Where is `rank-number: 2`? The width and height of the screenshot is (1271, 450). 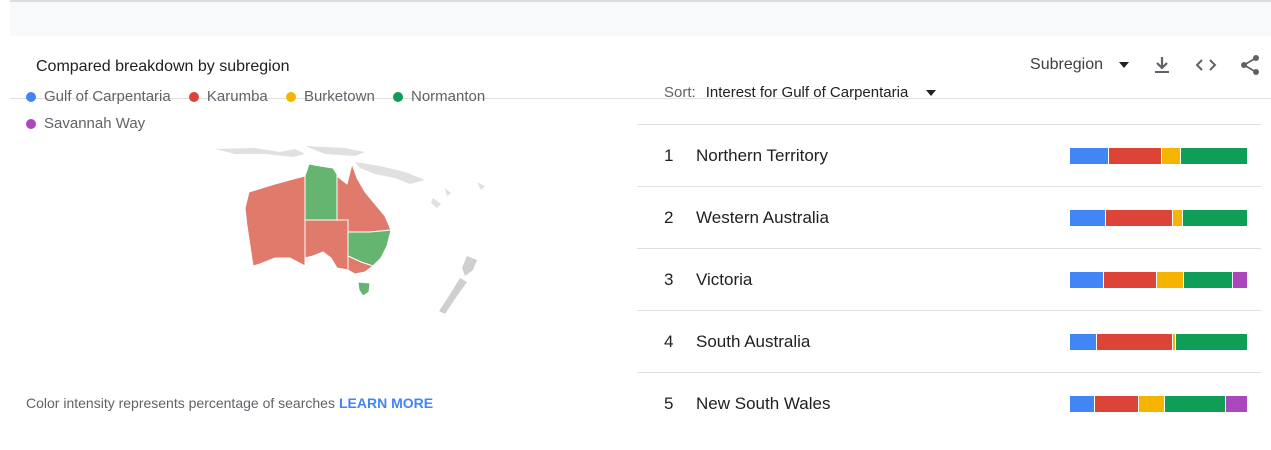 rank-number: 2 is located at coordinates (669, 217).